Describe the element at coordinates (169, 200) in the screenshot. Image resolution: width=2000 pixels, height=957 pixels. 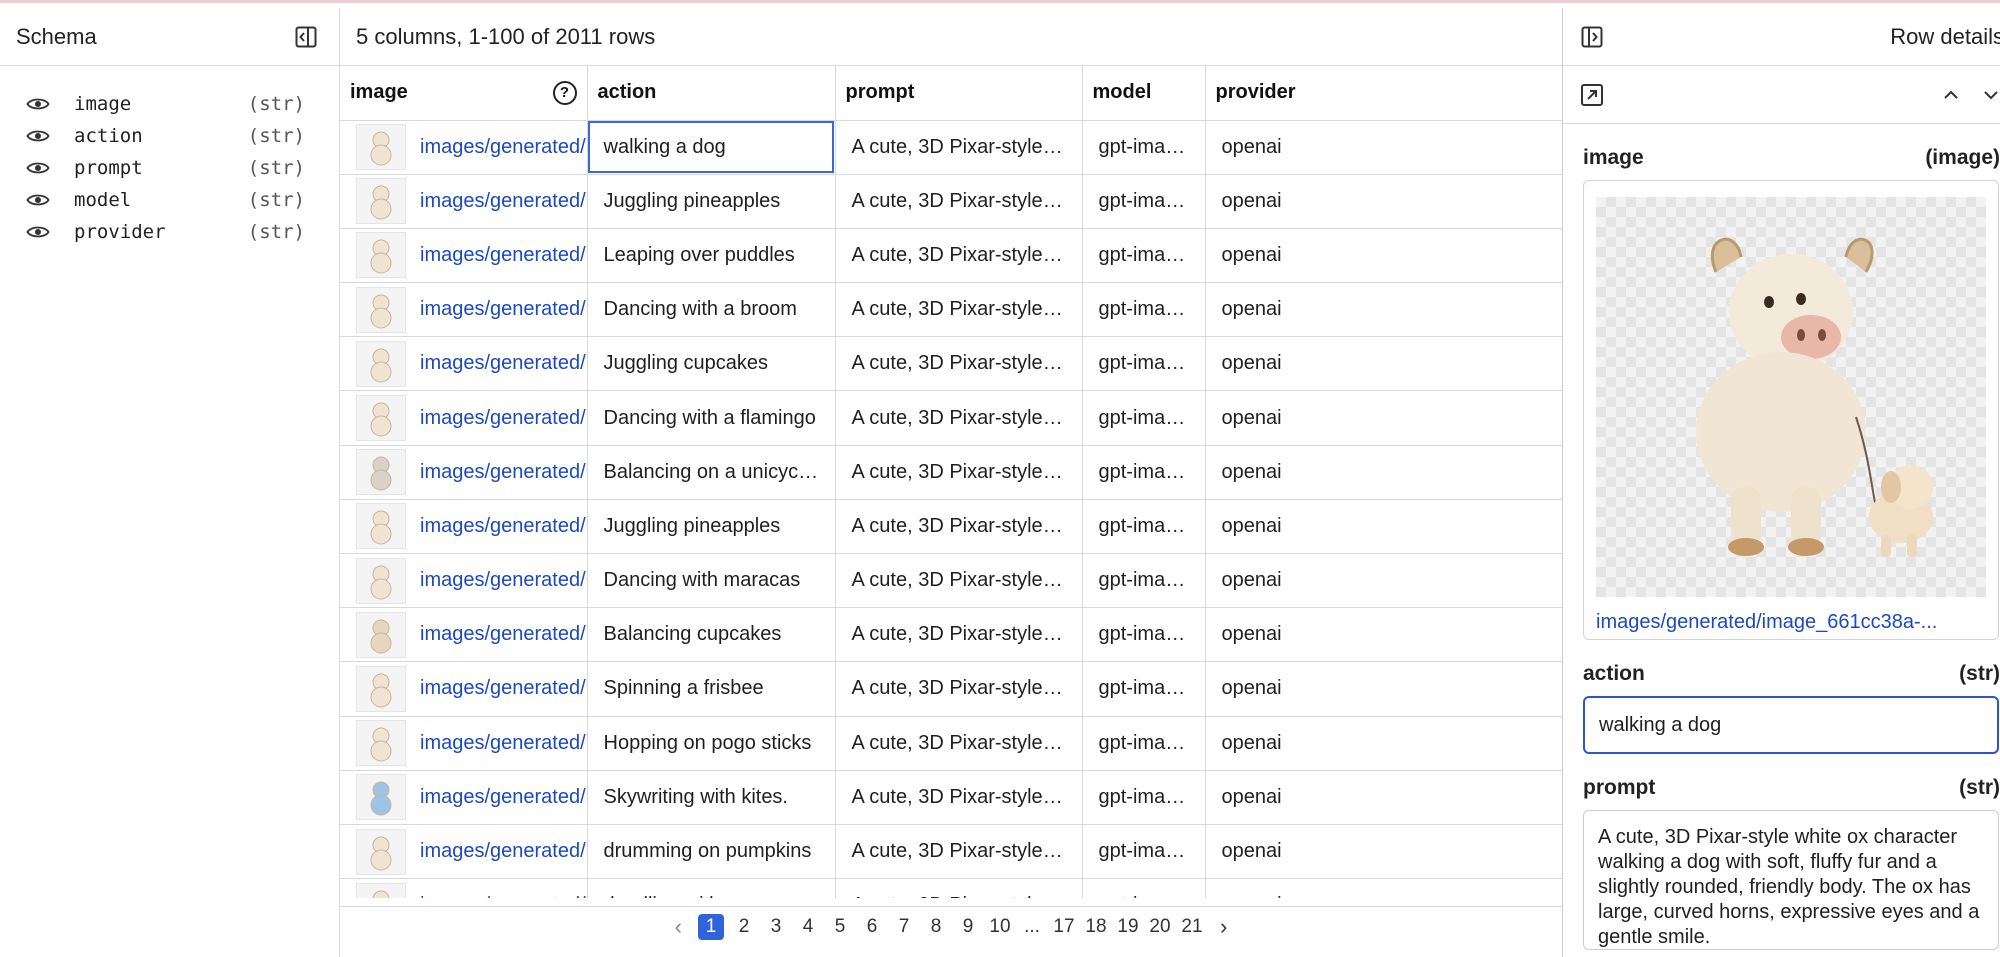
I see `schema-field-model: model (str)` at that location.